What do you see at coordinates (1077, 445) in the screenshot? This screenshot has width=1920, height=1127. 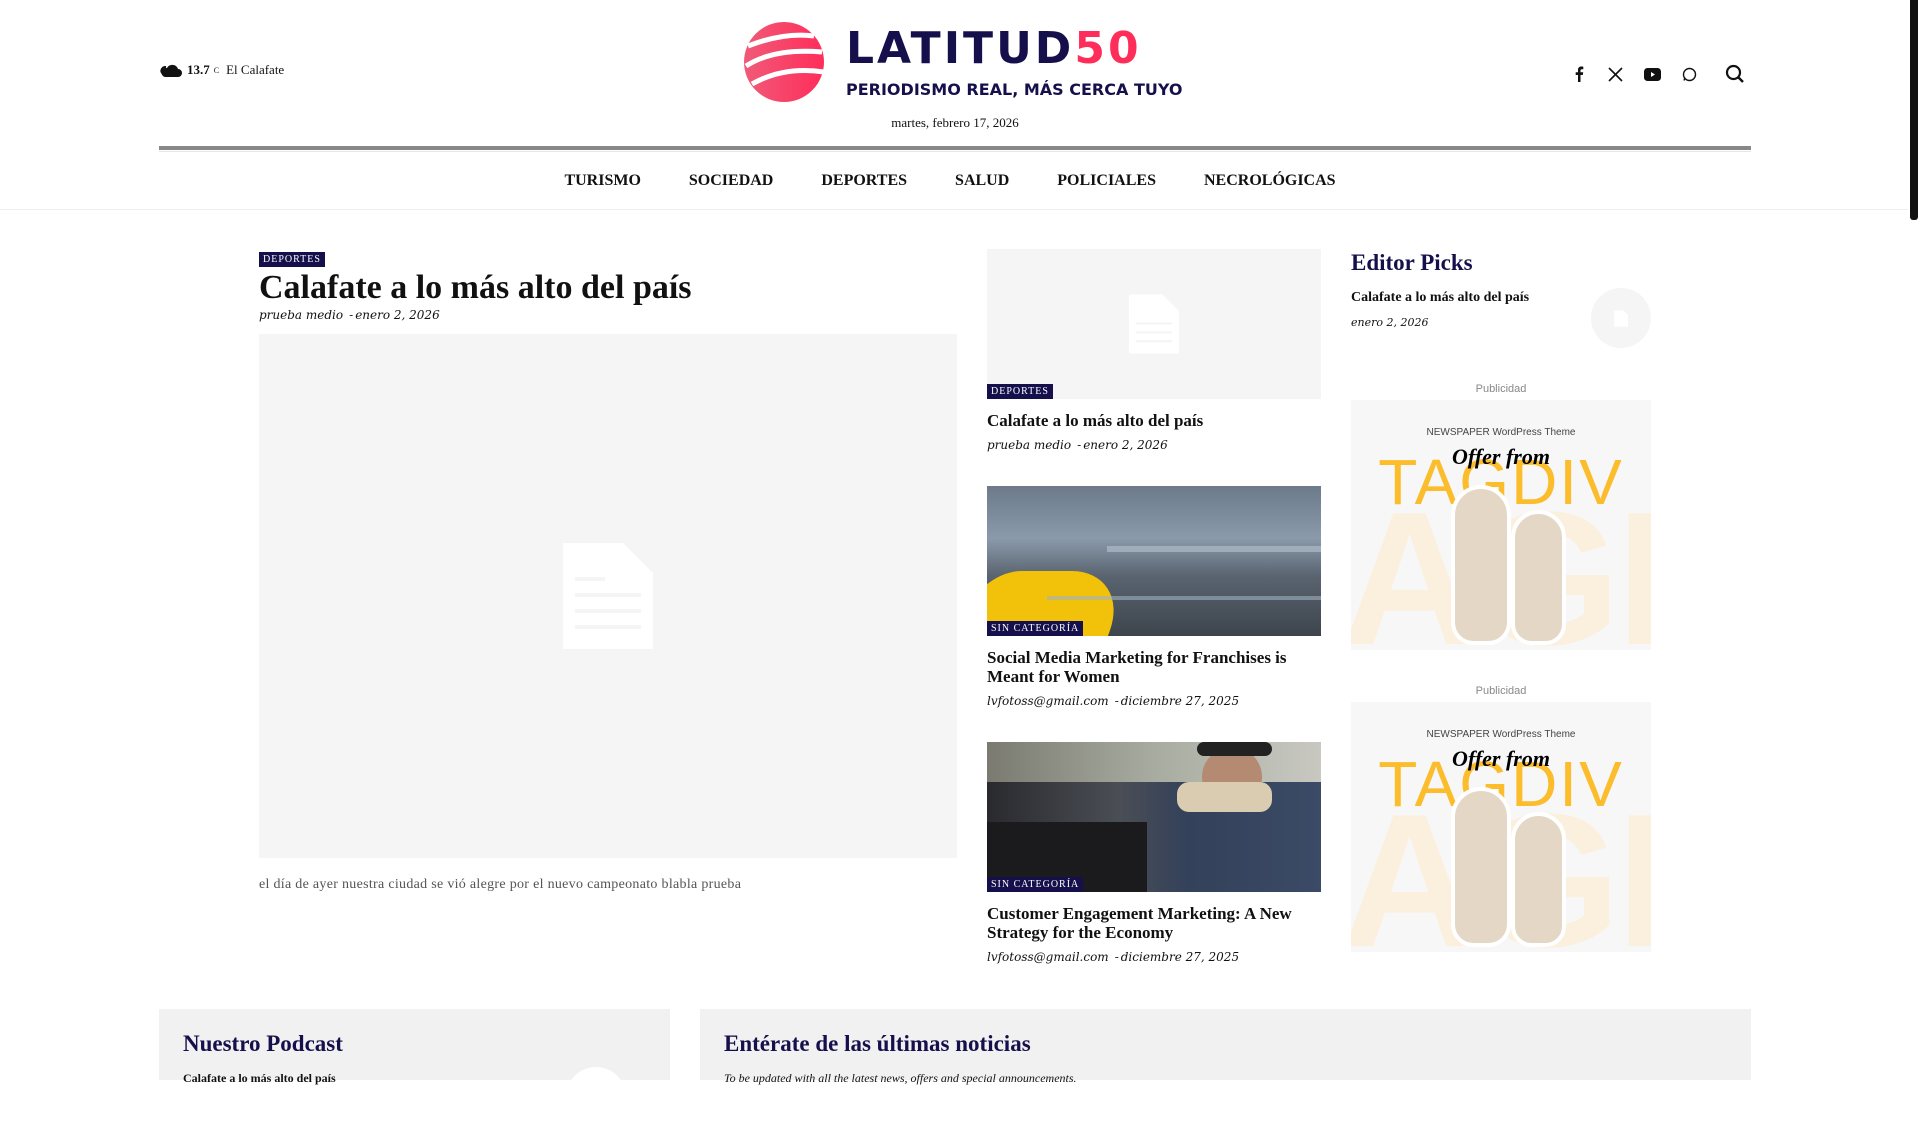 I see `card-meta: prueba medio - enero 2, 2026` at bounding box center [1077, 445].